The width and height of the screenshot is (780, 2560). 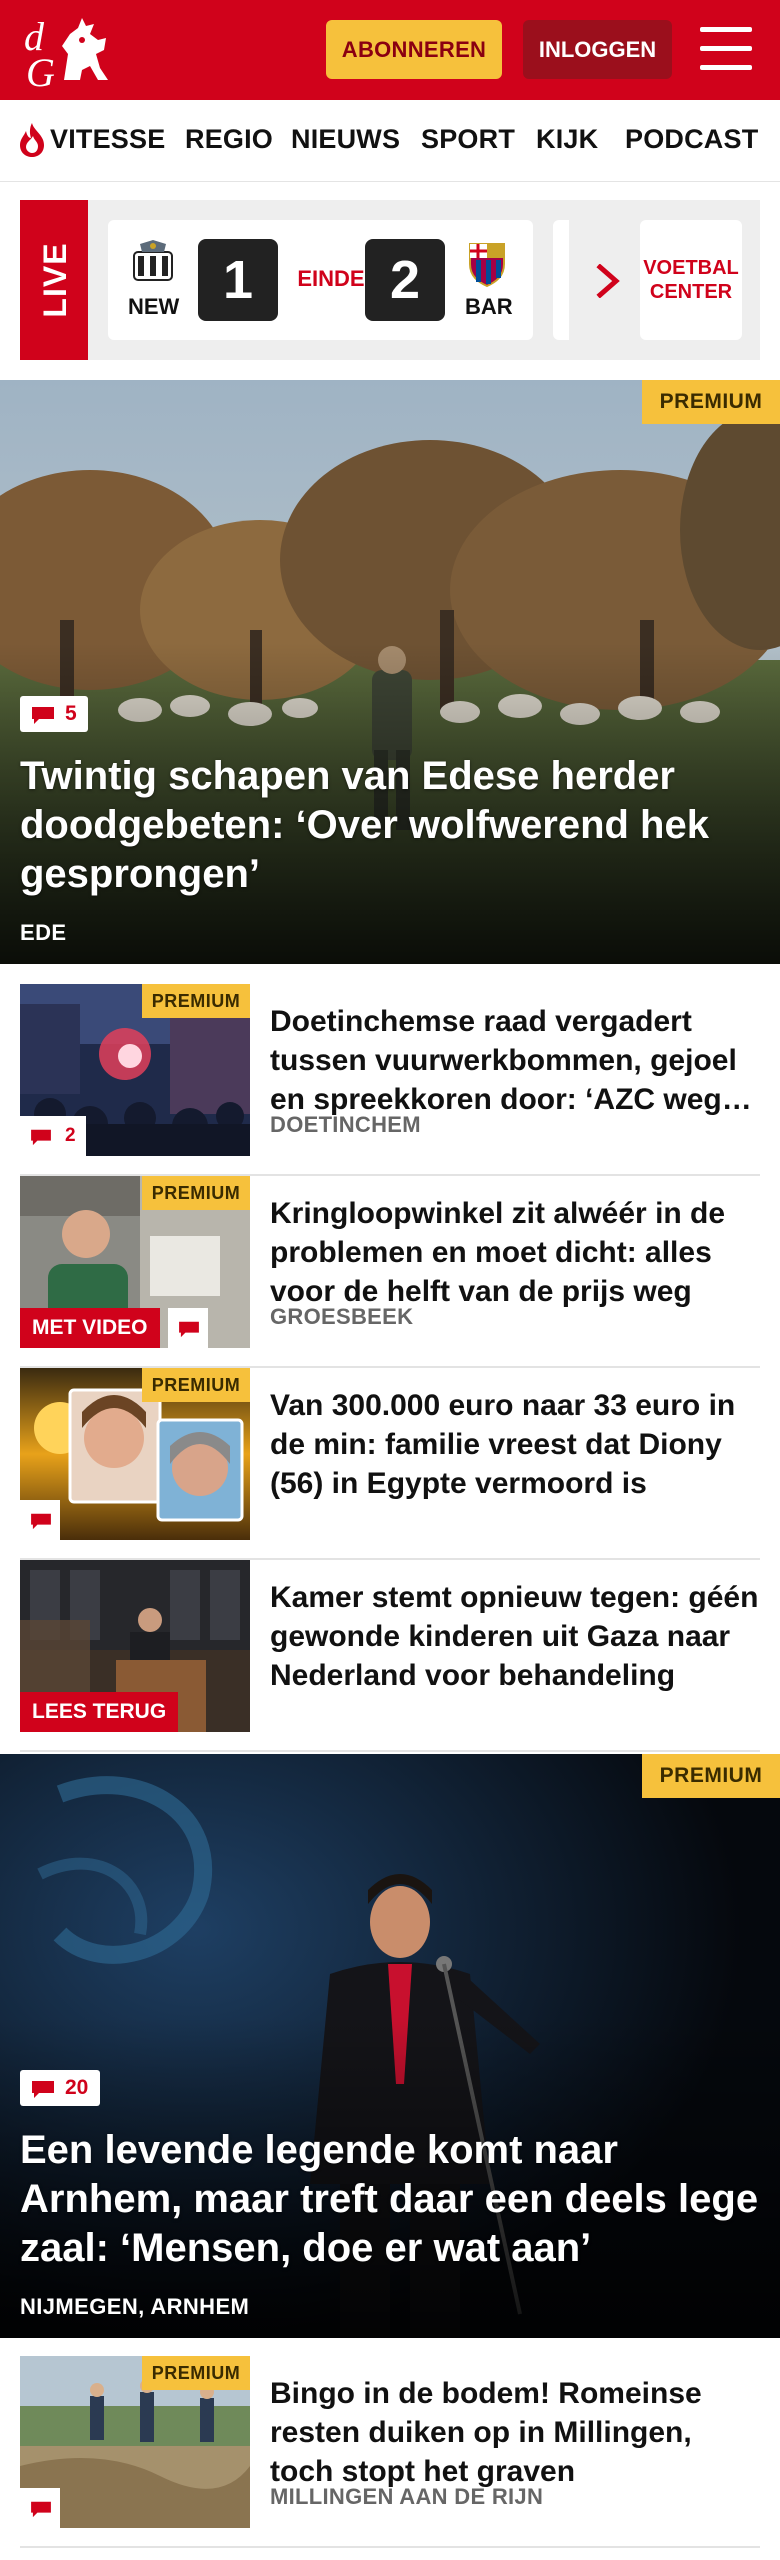 I want to click on dg-logo: d G, so click(x=68, y=52).